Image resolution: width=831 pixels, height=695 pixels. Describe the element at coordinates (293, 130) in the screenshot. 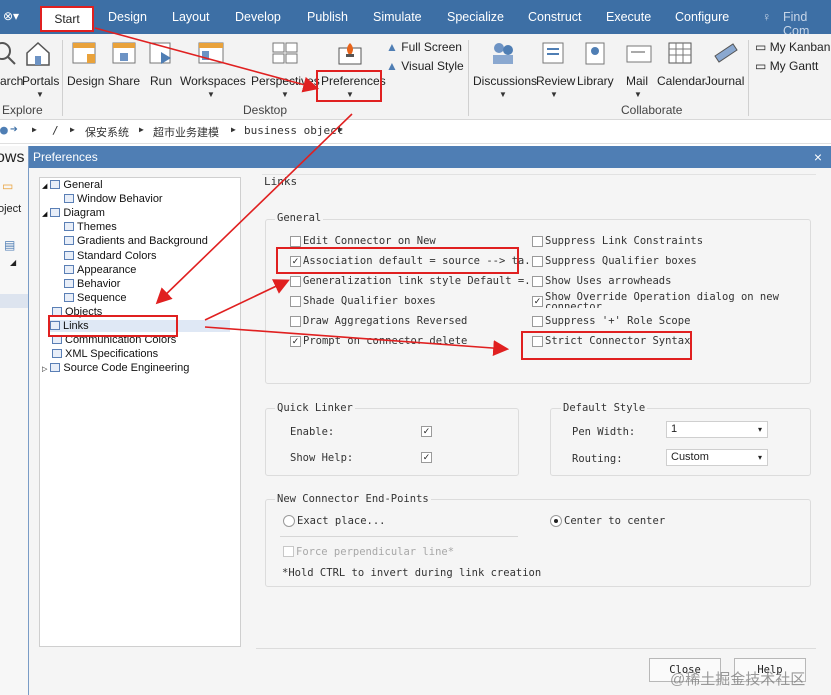

I see `breadcrumb-item: business object` at that location.